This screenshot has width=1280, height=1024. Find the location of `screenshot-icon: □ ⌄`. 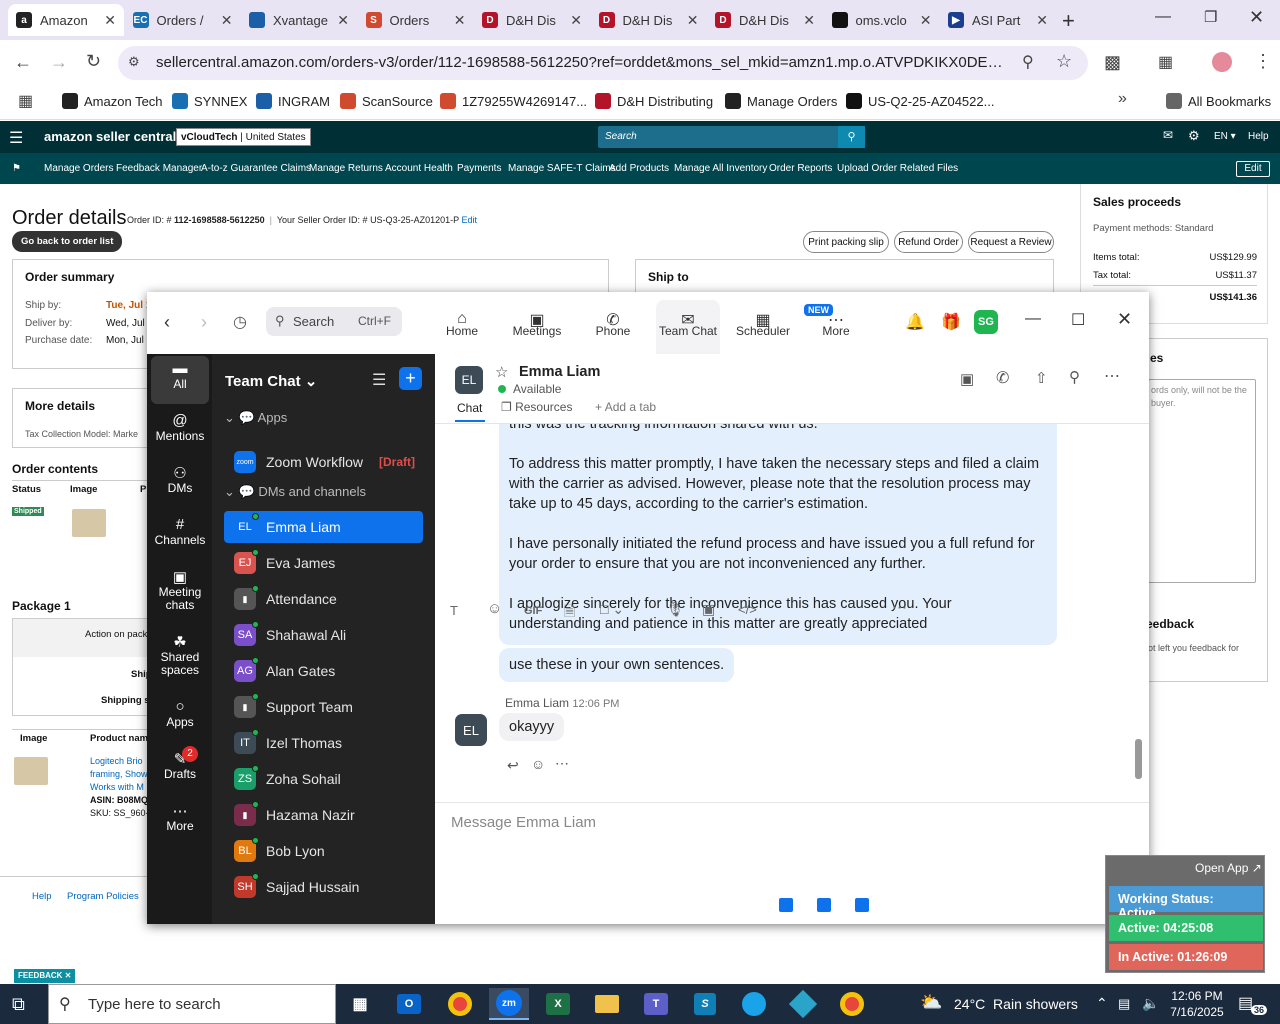

screenshot-icon: □ ⌄ is located at coordinates (612, 609).